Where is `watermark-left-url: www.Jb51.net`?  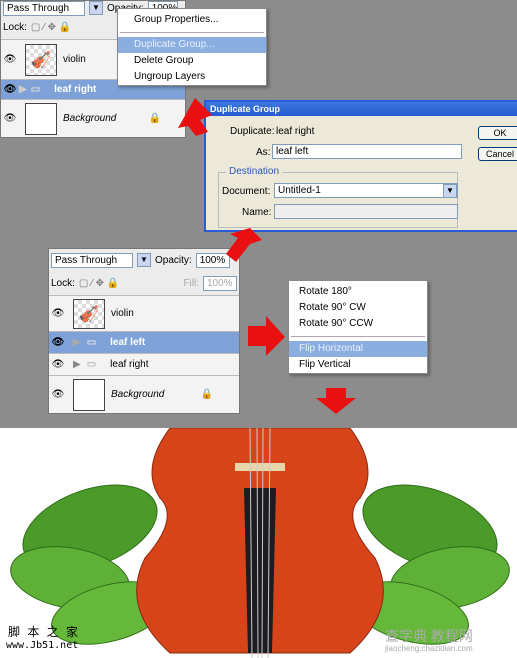
watermark-left-url: www.Jb51.net is located at coordinates (42, 645).